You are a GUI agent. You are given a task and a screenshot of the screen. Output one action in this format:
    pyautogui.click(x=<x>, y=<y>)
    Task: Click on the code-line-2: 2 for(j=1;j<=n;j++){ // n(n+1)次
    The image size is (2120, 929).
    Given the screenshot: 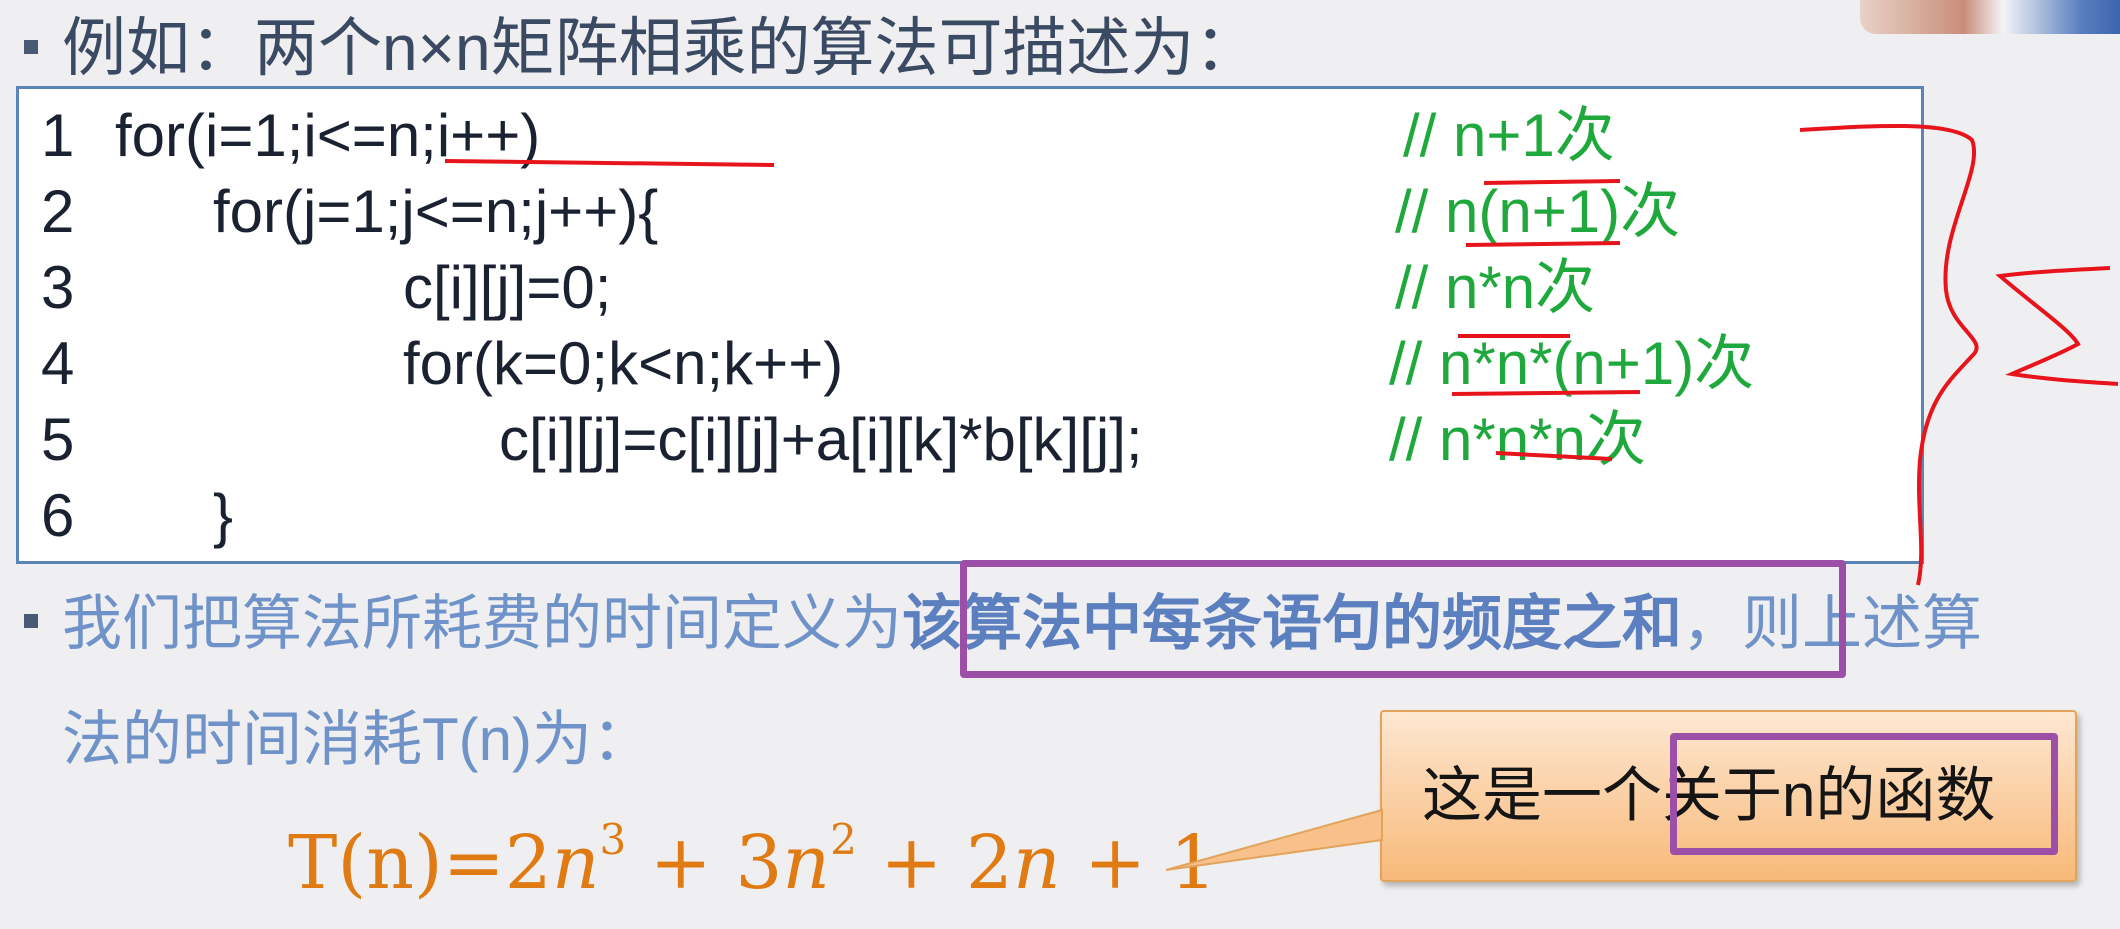 What is the action you would take?
    pyautogui.click(x=969, y=212)
    